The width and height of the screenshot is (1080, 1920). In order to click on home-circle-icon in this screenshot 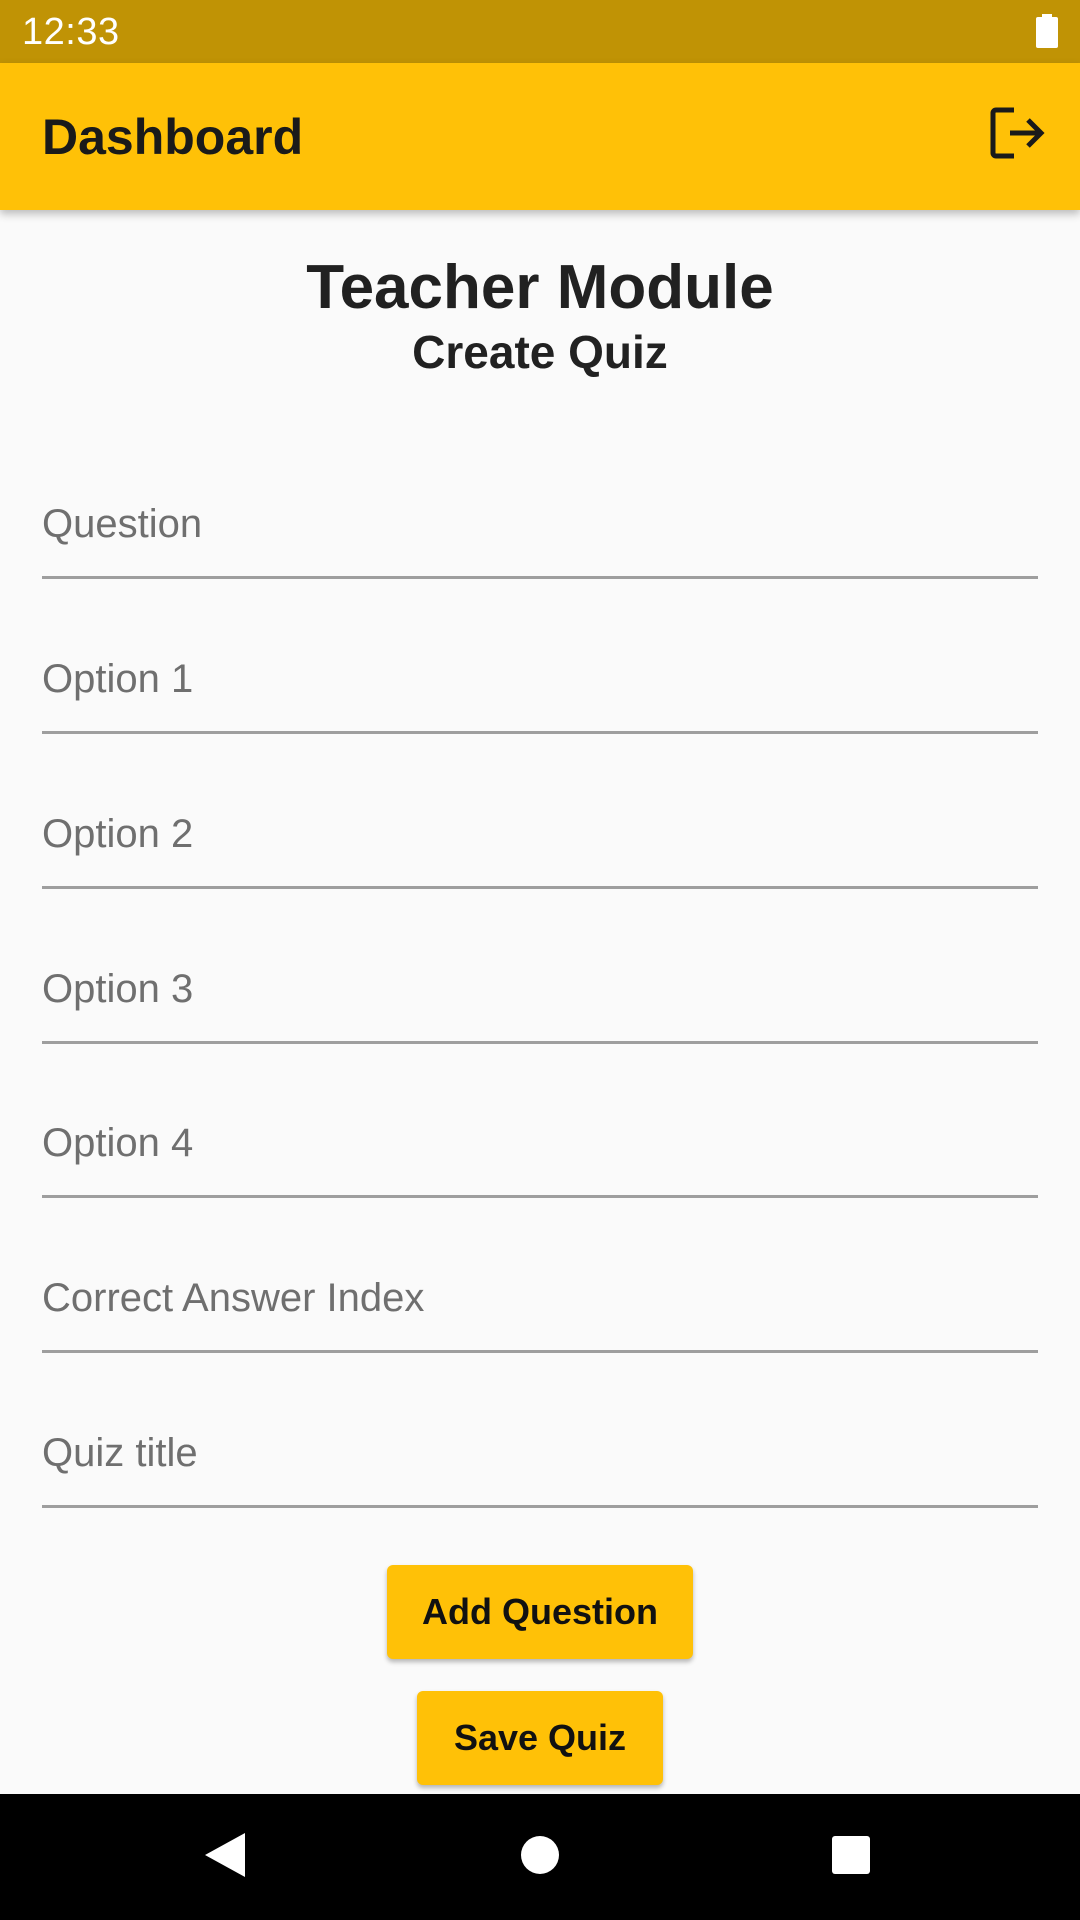, I will do `click(540, 1857)`.